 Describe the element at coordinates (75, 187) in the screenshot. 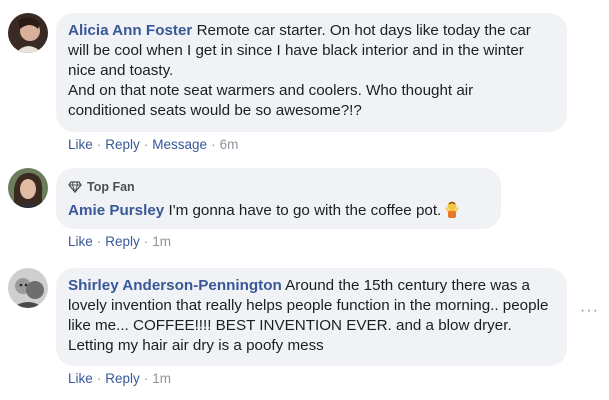

I see `diamond-icon` at that location.